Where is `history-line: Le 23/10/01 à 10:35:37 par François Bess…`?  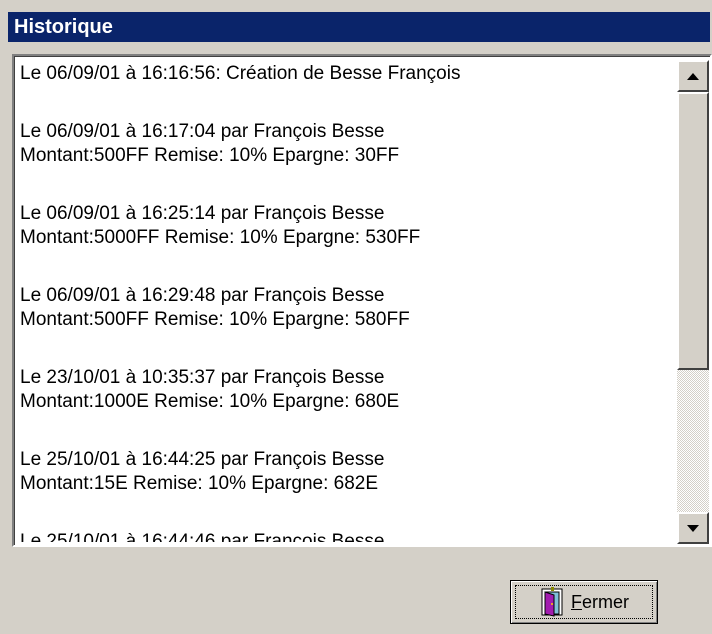 history-line: Le 23/10/01 à 10:35:37 par François Bess… is located at coordinates (202, 377).